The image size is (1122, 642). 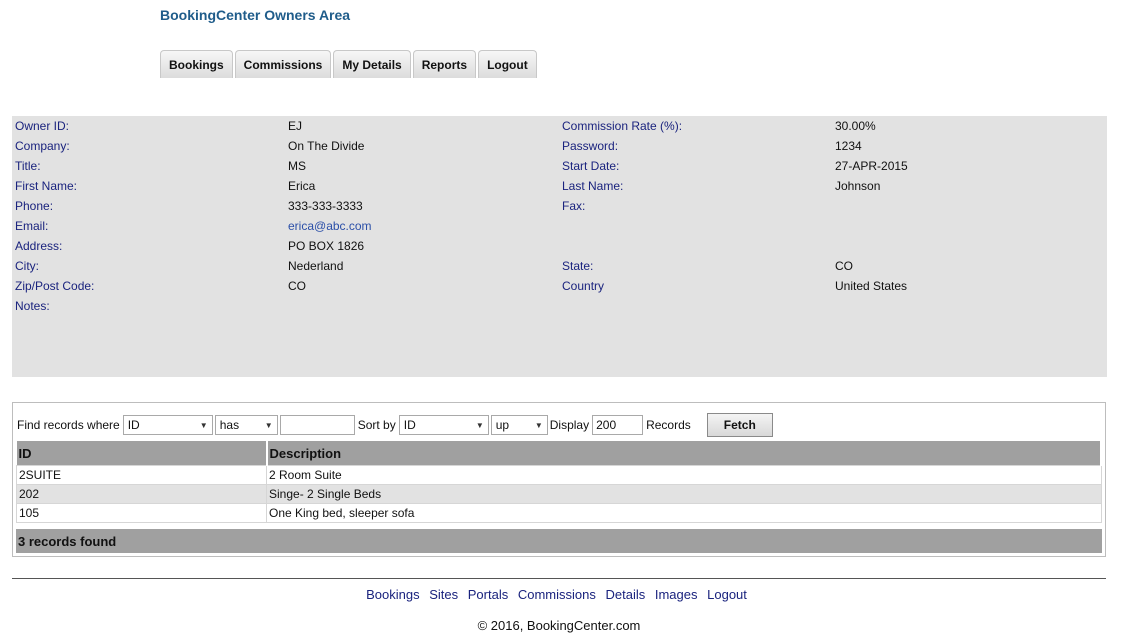 What do you see at coordinates (593, 186) in the screenshot?
I see `last-name-label: Last Name:` at bounding box center [593, 186].